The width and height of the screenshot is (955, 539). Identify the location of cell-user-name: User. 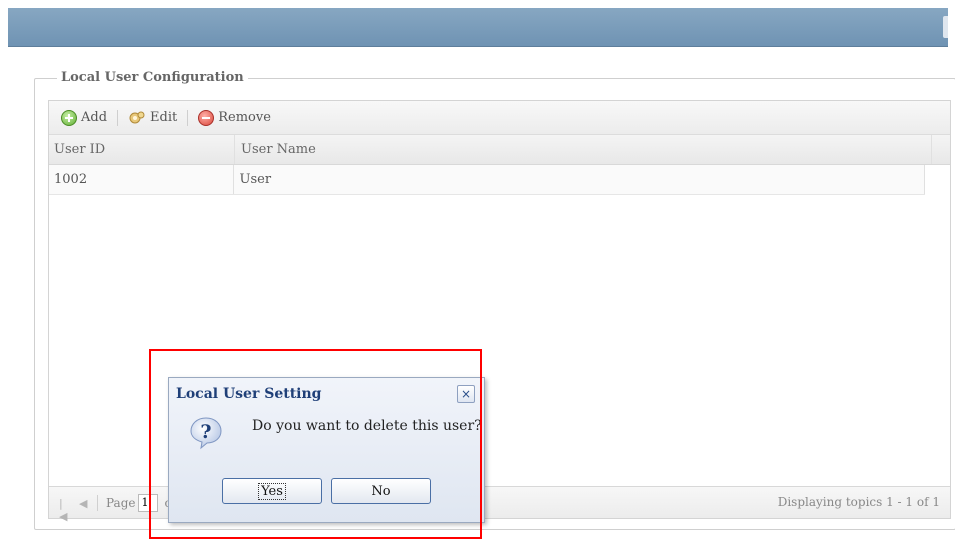
(579, 179).